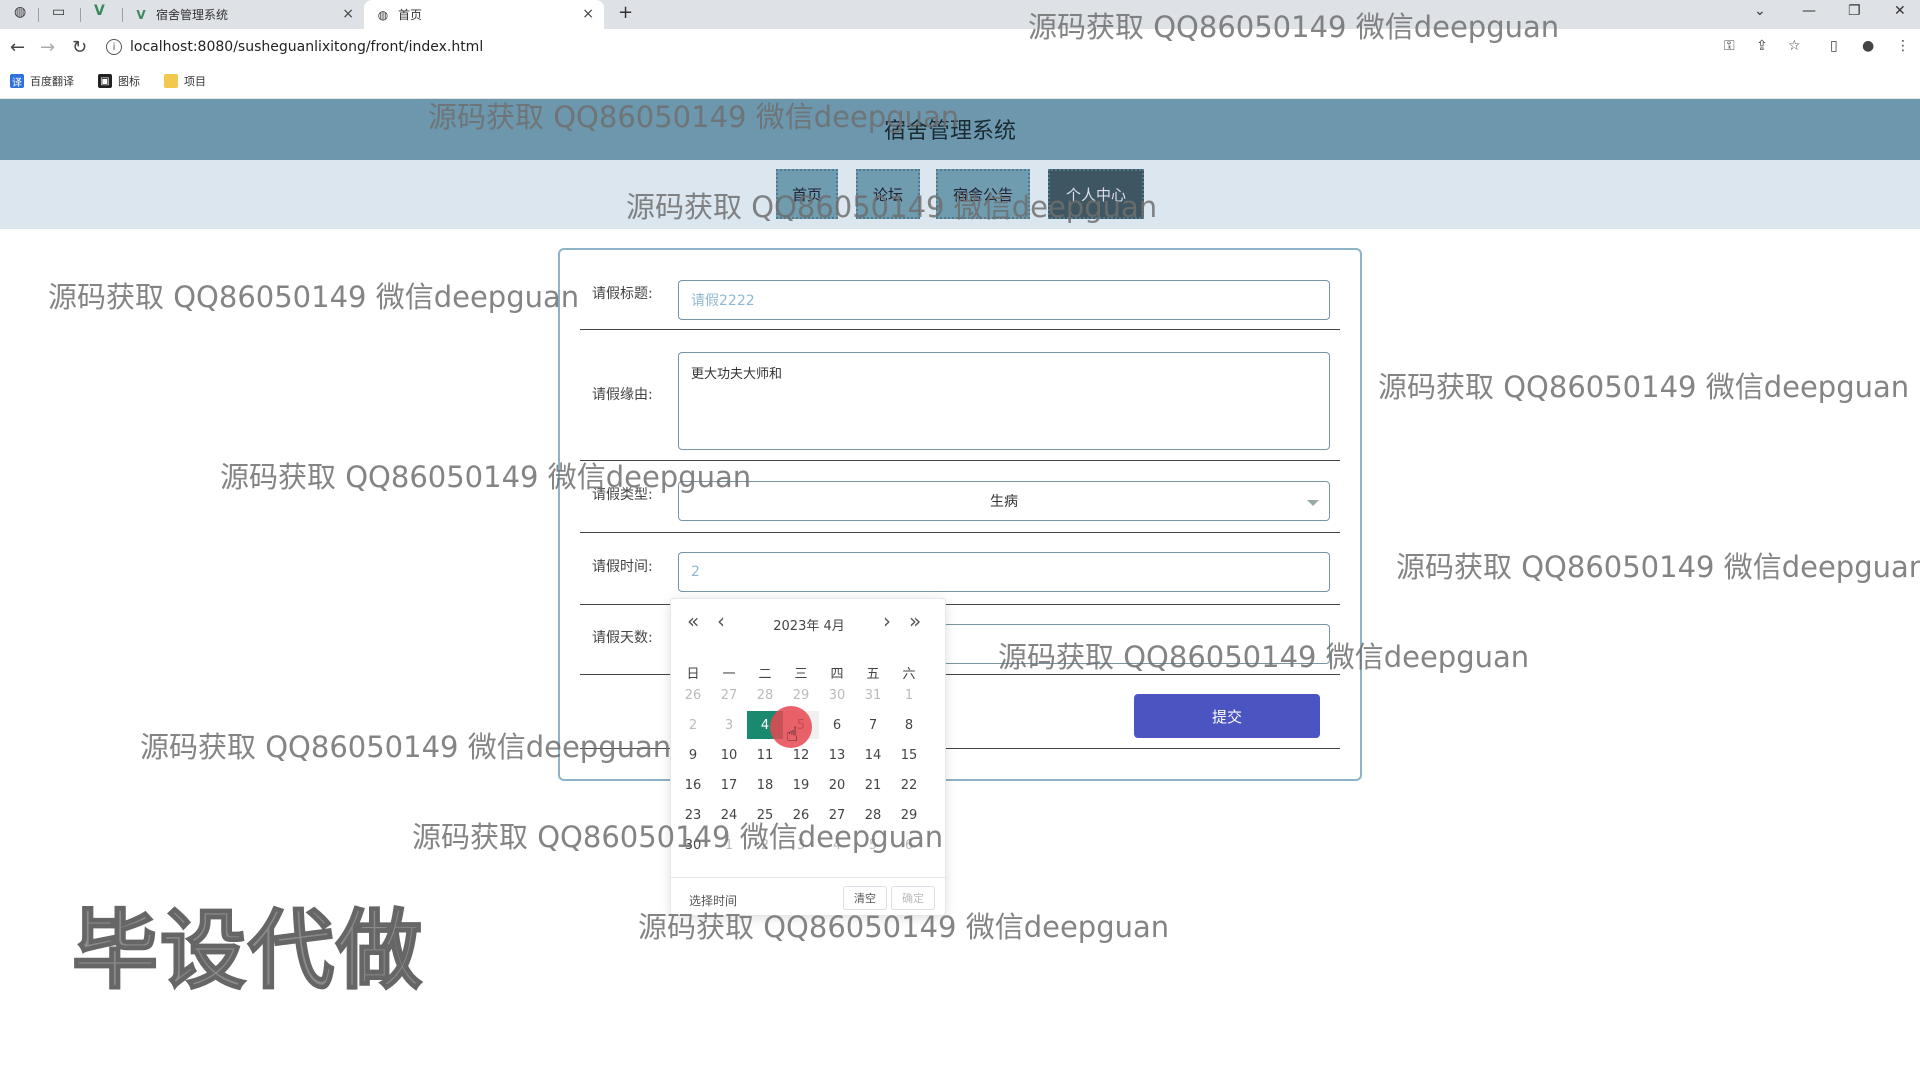 The width and height of the screenshot is (1920, 1072). Describe the element at coordinates (1313, 503) in the screenshot. I see `chevron-down-icon` at that location.